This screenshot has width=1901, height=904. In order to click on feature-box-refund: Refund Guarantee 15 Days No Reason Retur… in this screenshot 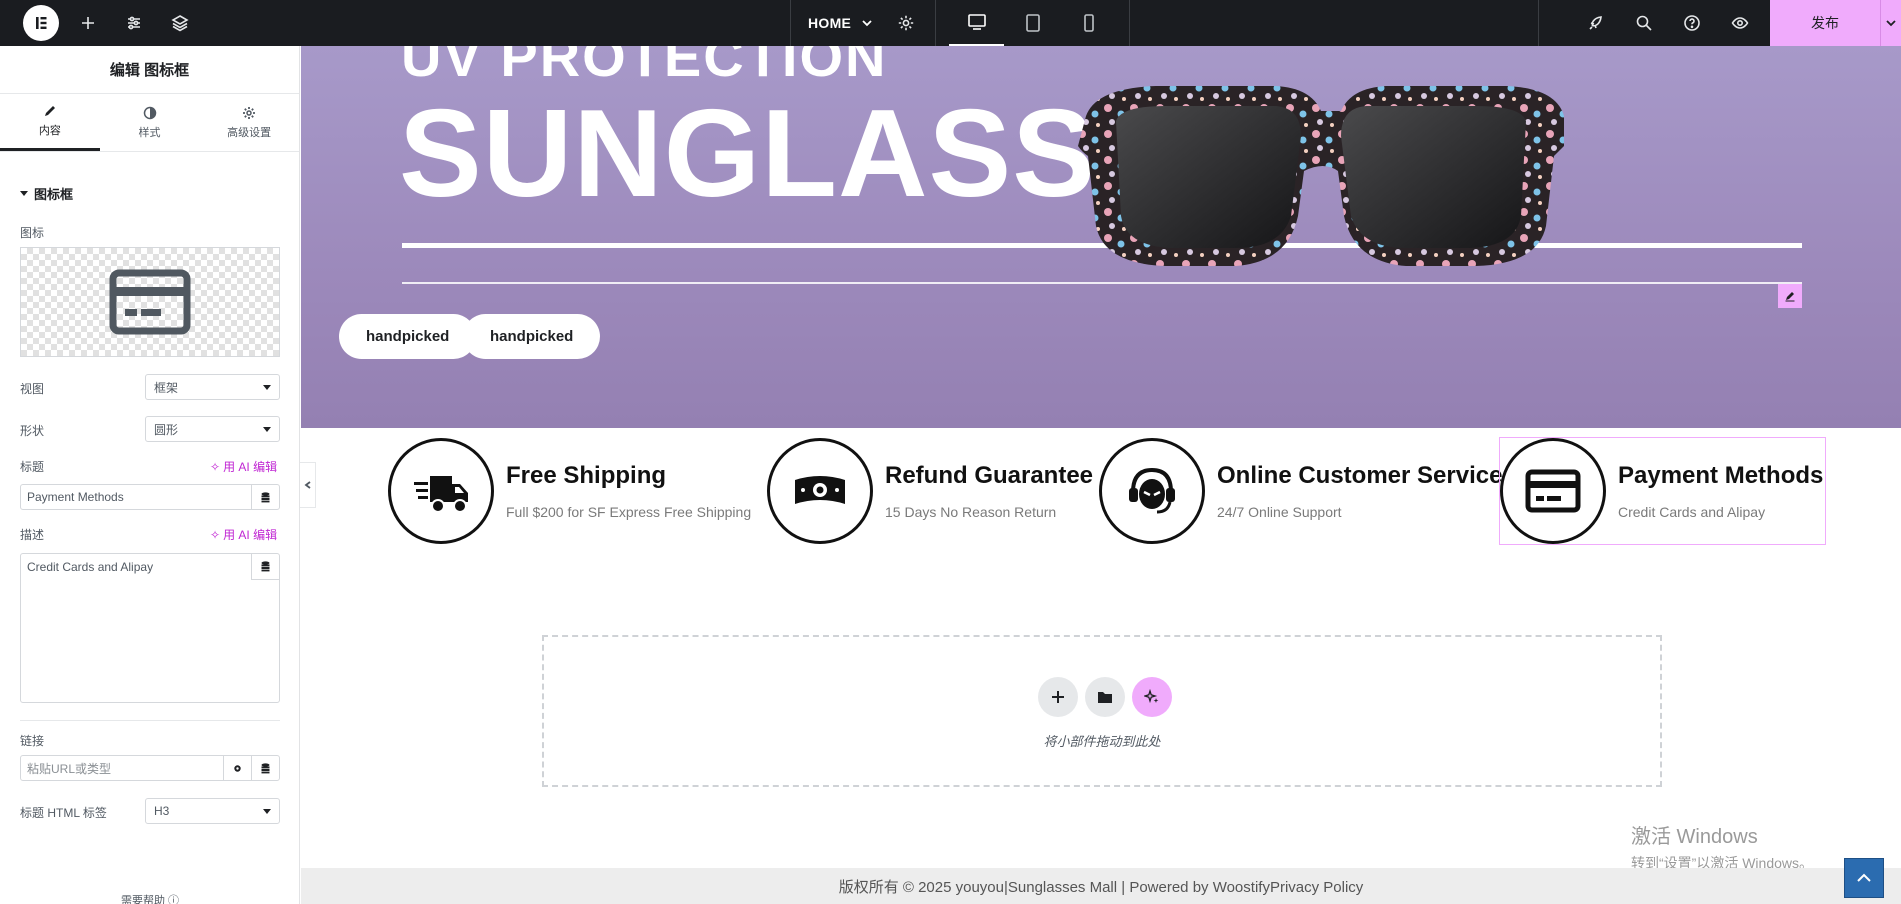, I will do `click(930, 491)`.